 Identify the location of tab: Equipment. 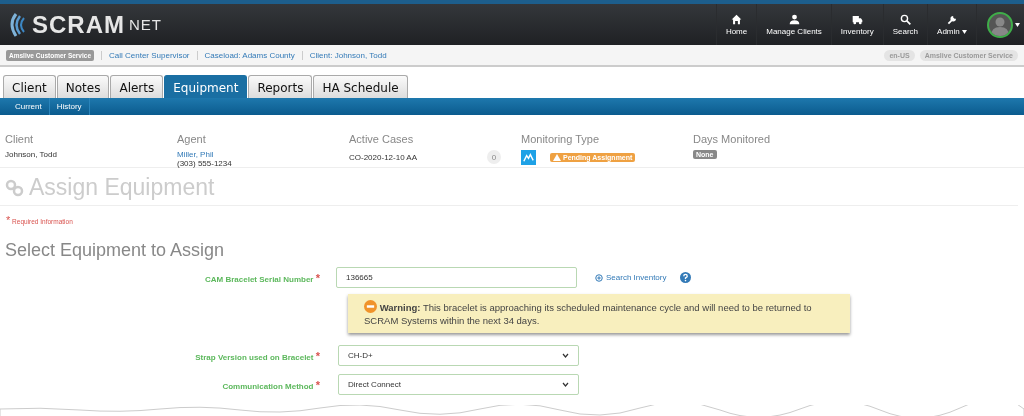
(206, 86).